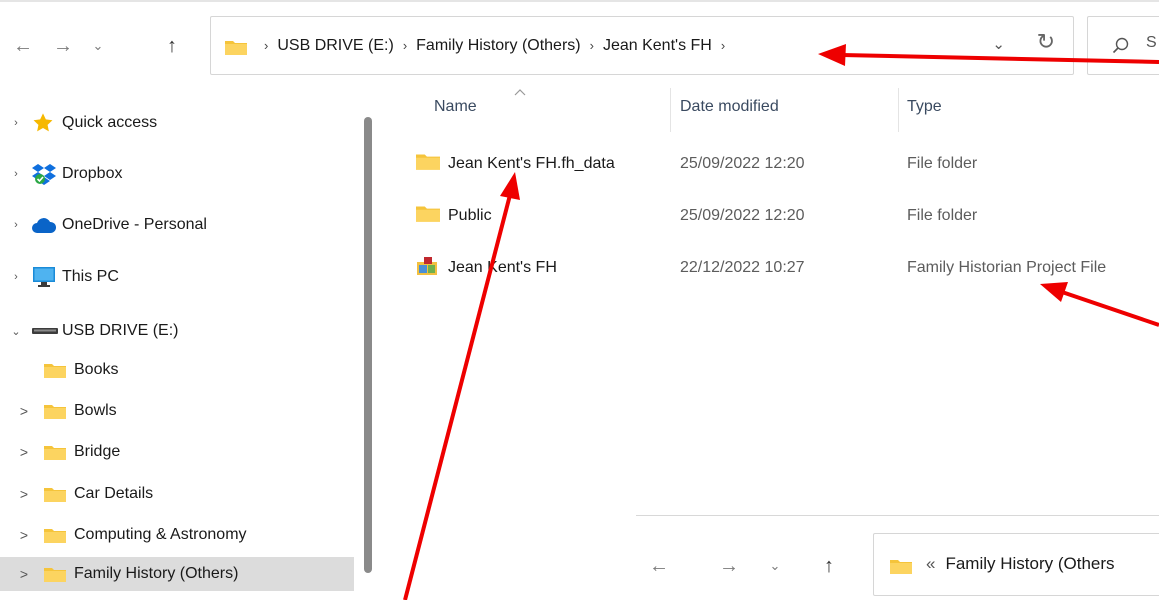 This screenshot has width=1159, height=600. Describe the element at coordinates (45, 331) in the screenshot. I see `drive-icon` at that location.